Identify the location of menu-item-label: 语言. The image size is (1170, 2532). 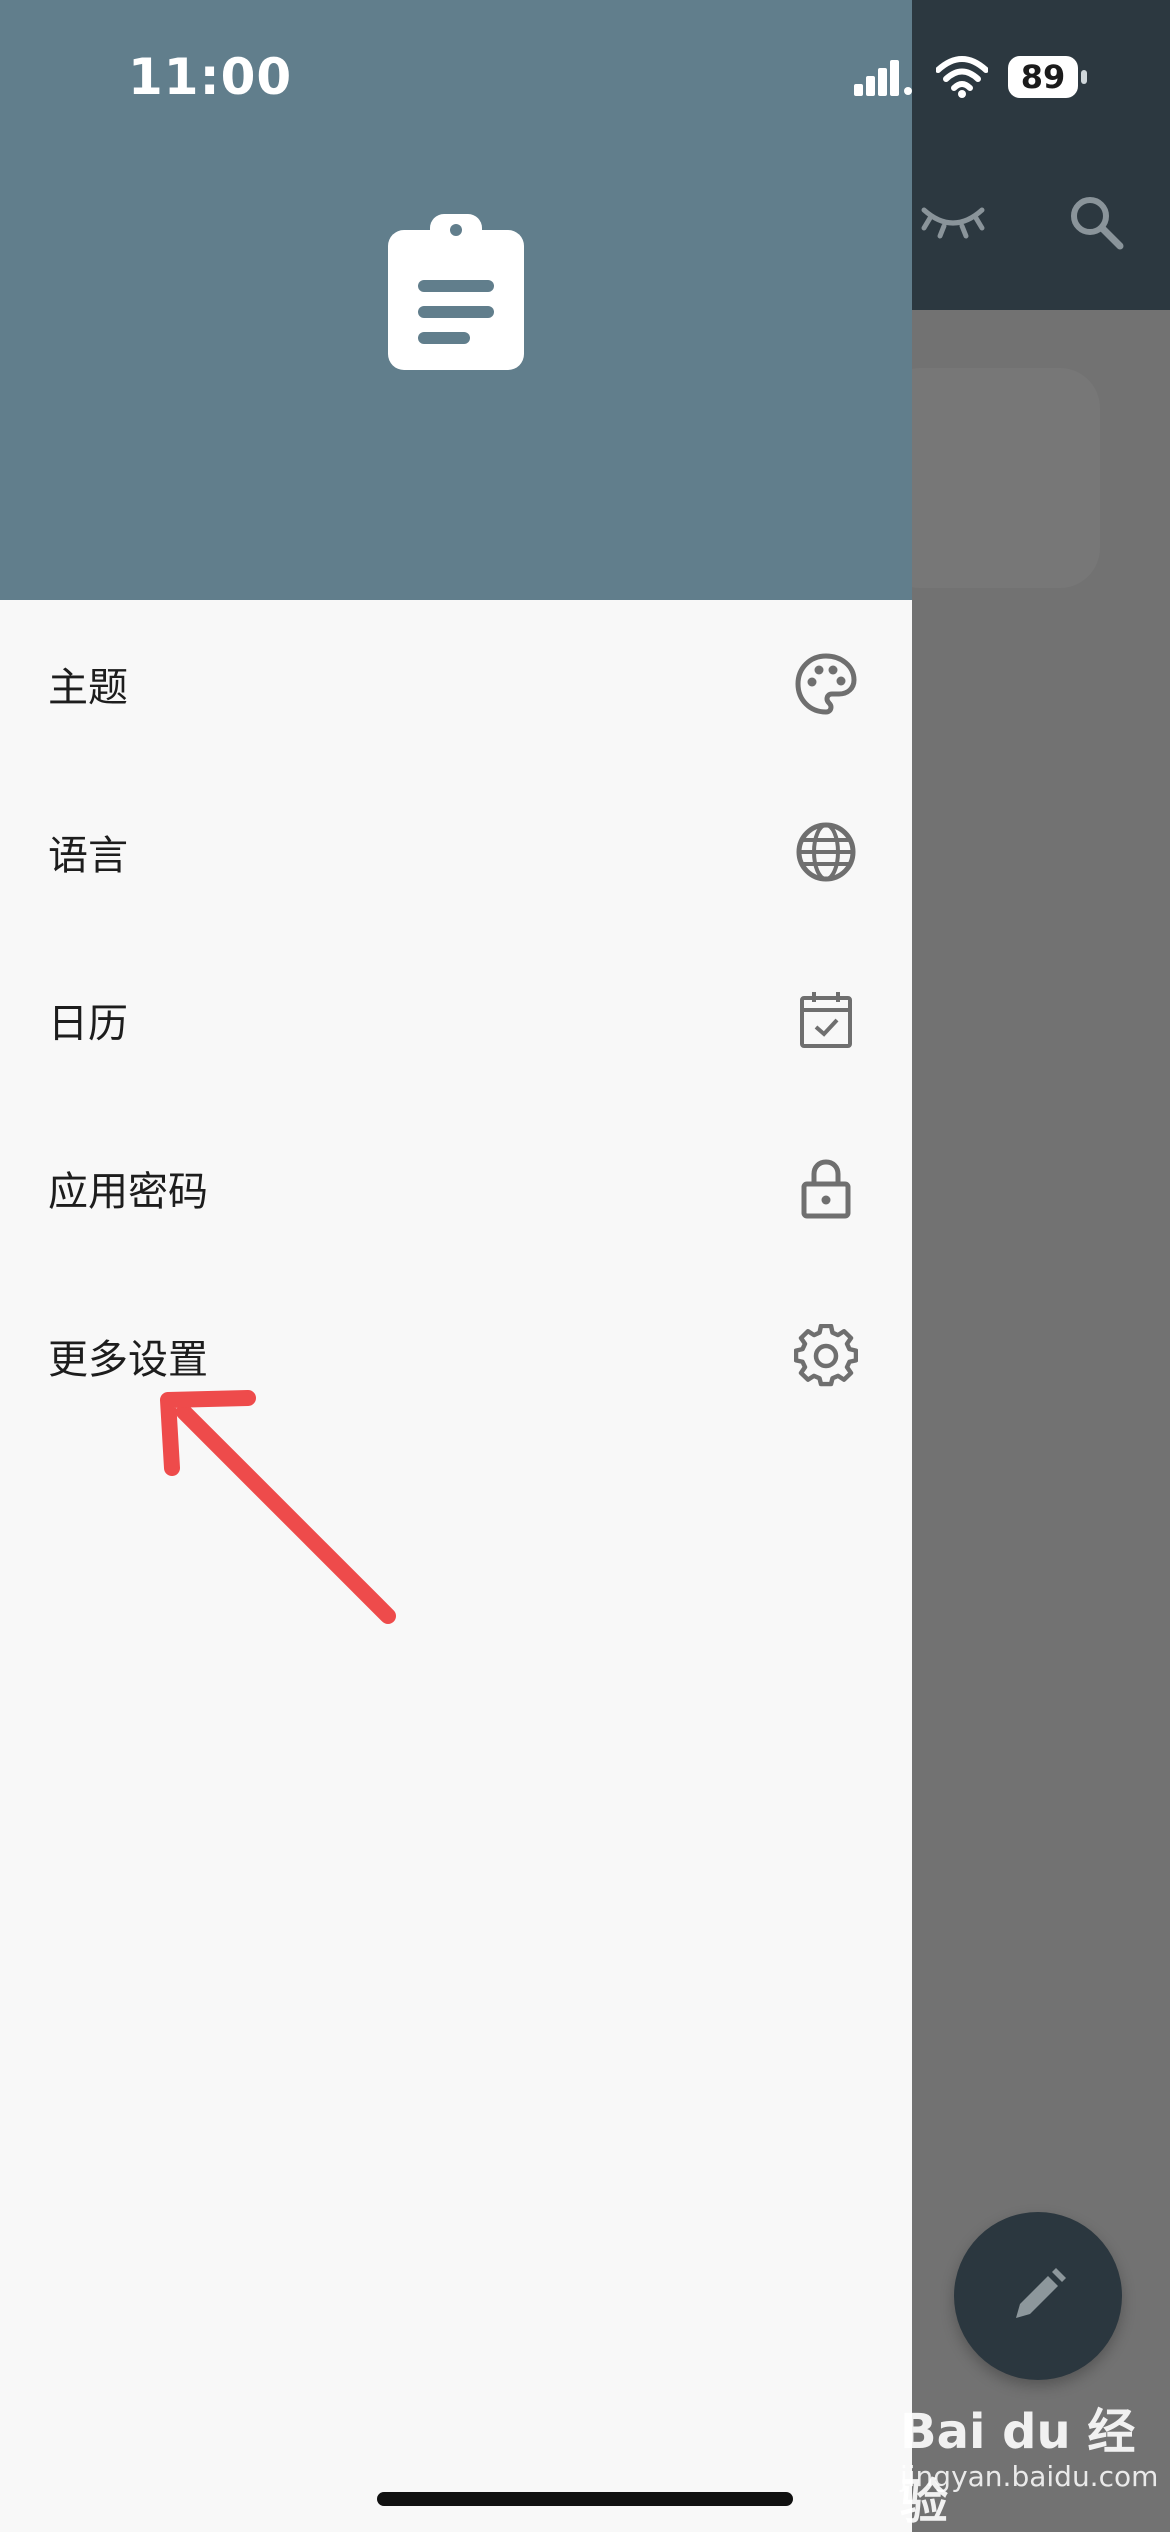
(88, 856).